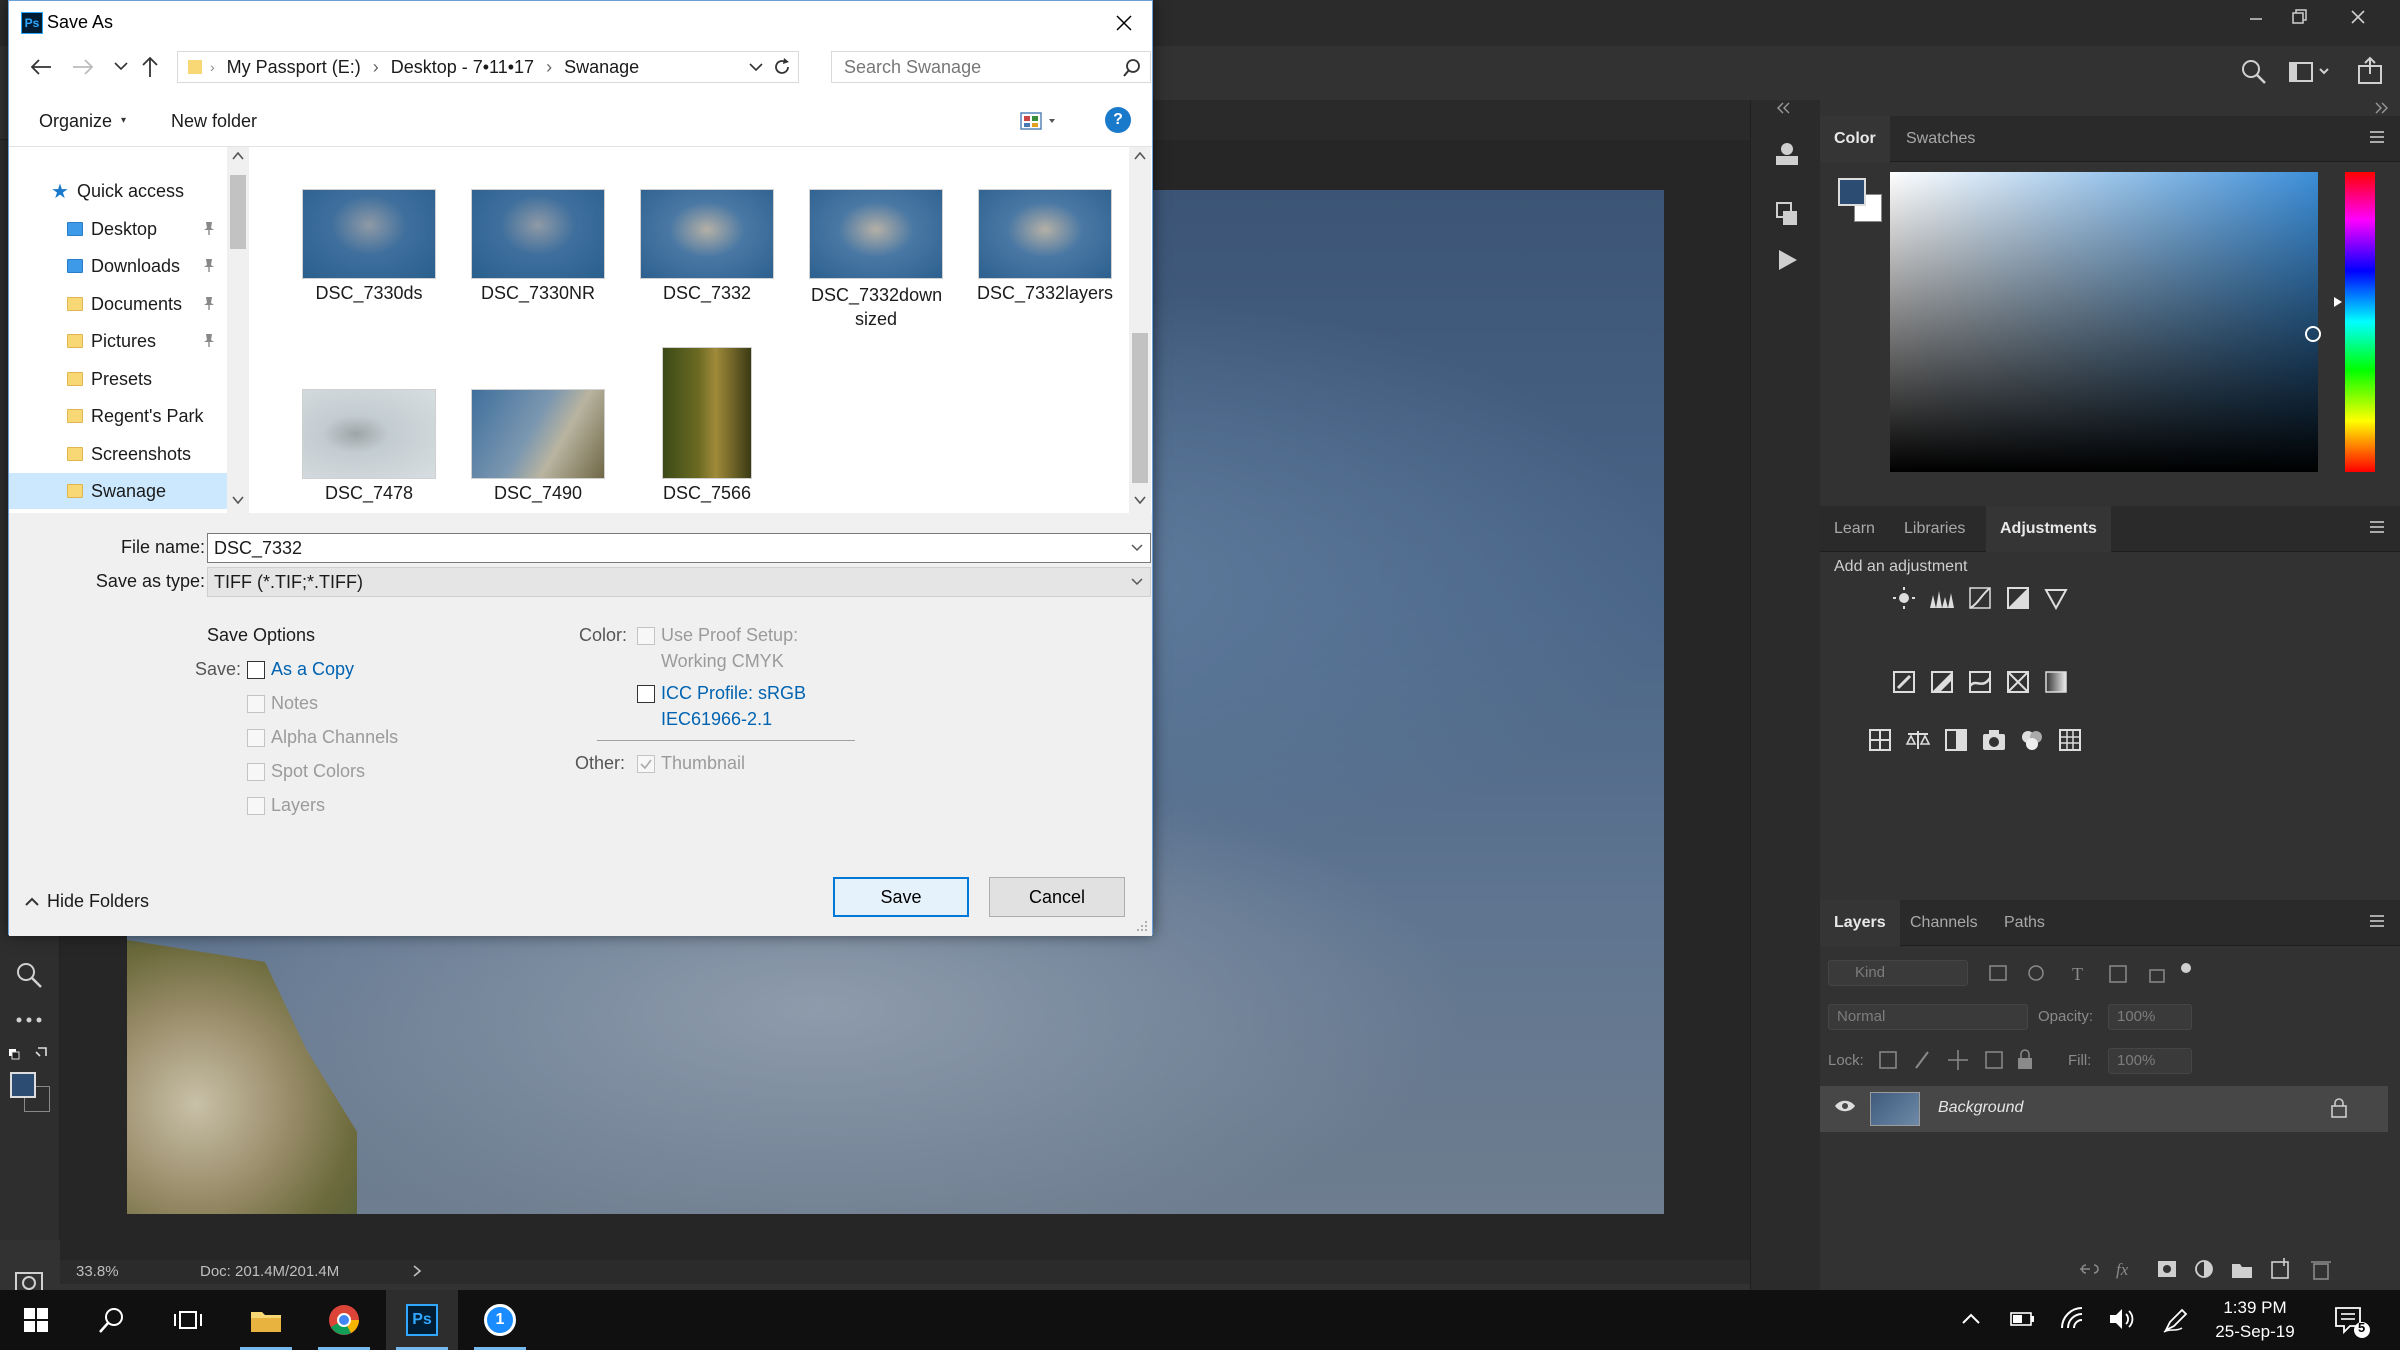 This screenshot has width=2400, height=1350. Describe the element at coordinates (601, 67) in the screenshot. I see `breadcrumb-swanage: Swanage` at that location.